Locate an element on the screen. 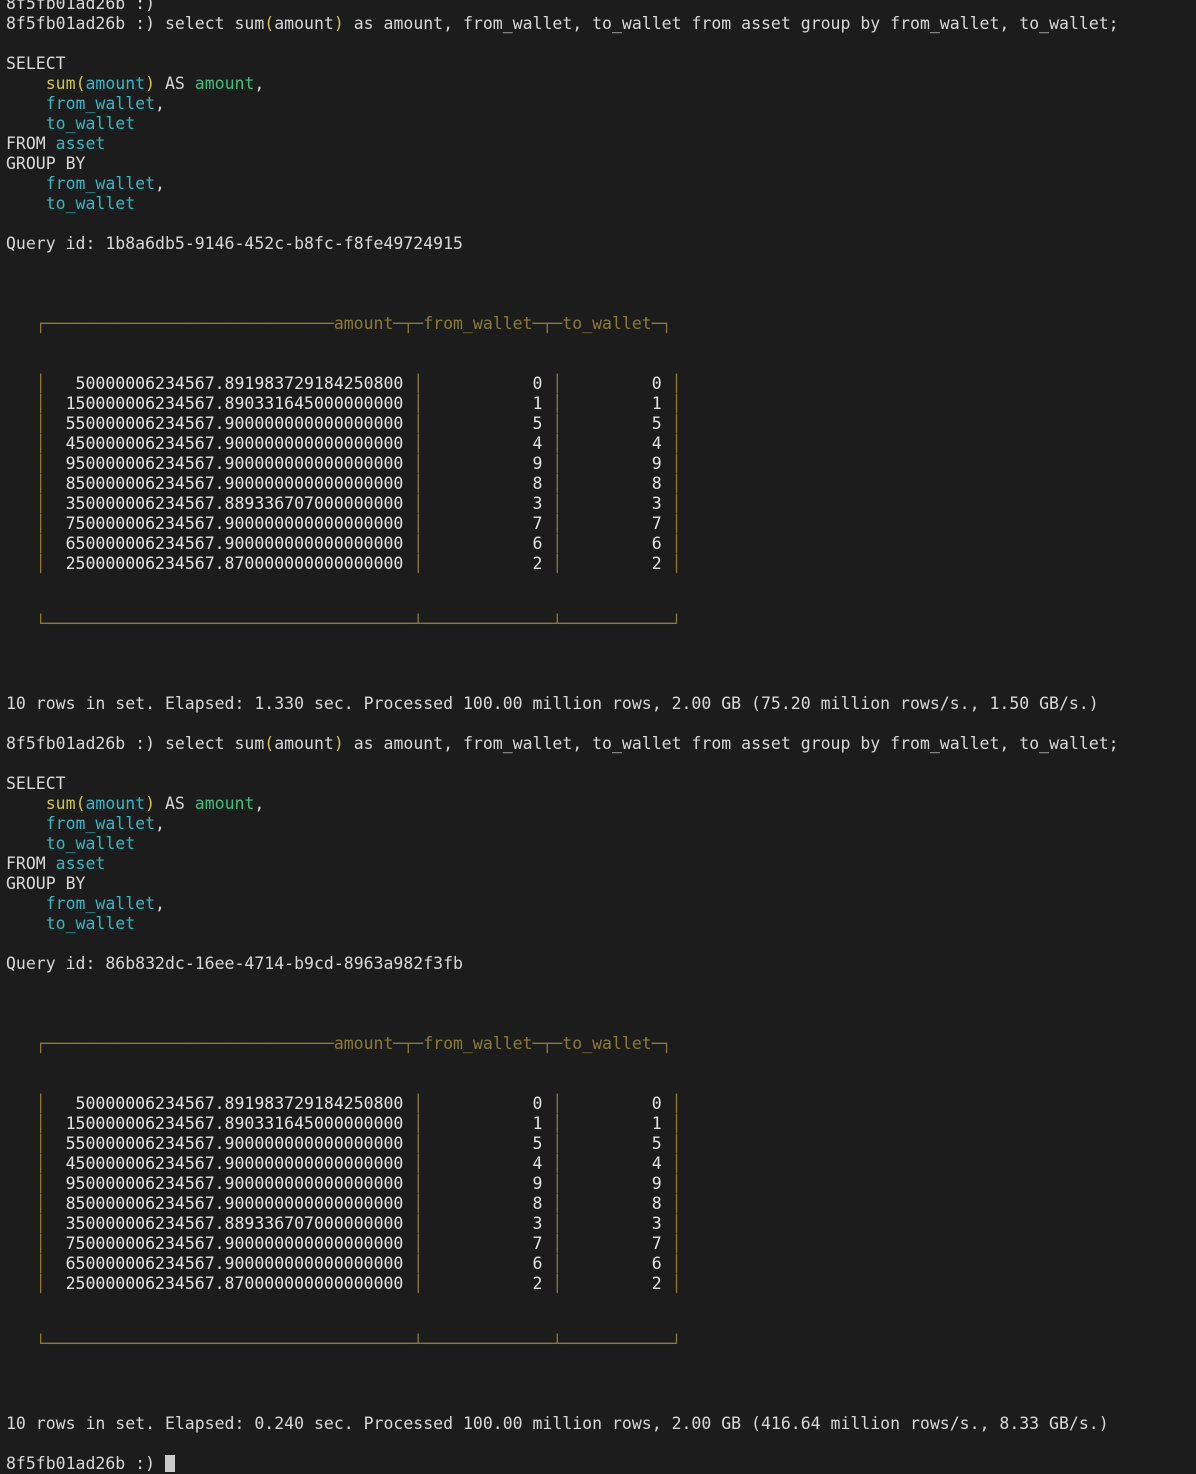 This screenshot has height=1474, width=1196. query-groupby-clause: GROUP BY is located at coordinates (598, 164).